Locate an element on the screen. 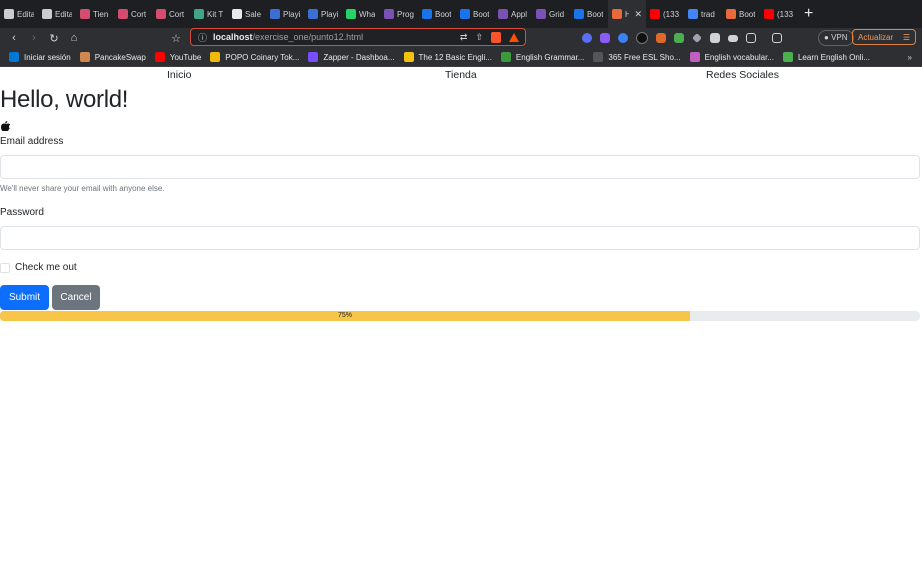 This screenshot has height=575, width=922. tab-label: Edita is located at coordinates (25, 14).